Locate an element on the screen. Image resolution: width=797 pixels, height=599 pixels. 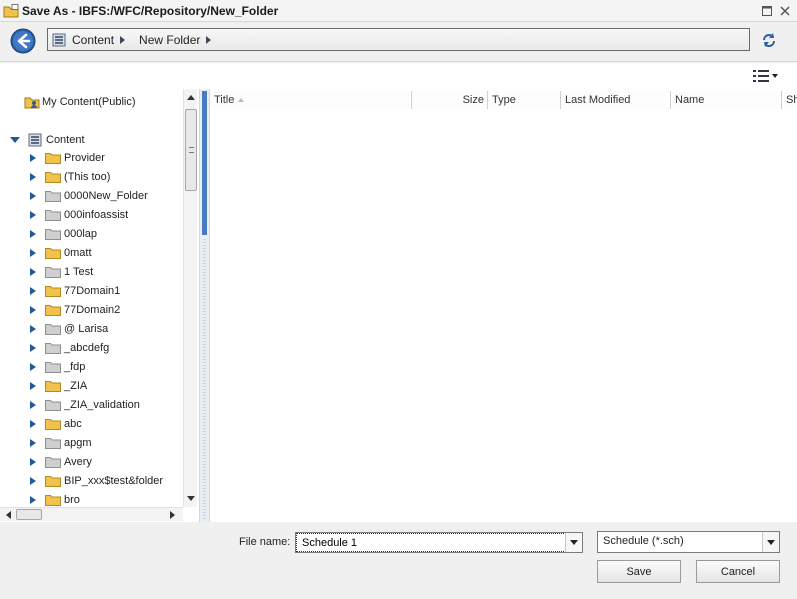
tree-item-label: Content is located at coordinates (65, 139).